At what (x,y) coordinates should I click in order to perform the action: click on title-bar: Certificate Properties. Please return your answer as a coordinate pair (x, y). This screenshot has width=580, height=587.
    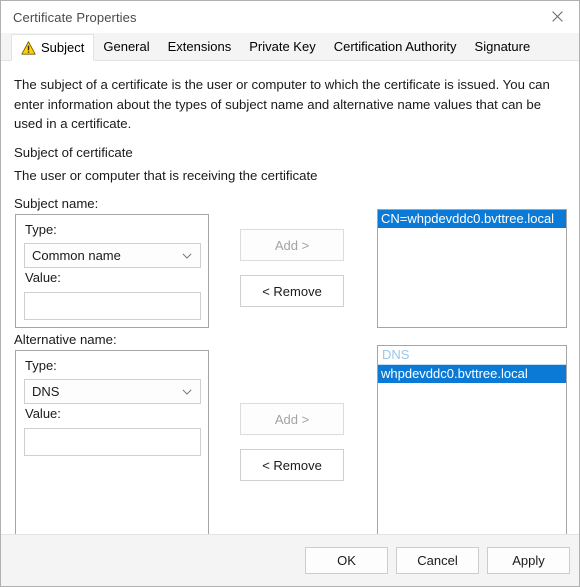
    Looking at the image, I should click on (290, 17).